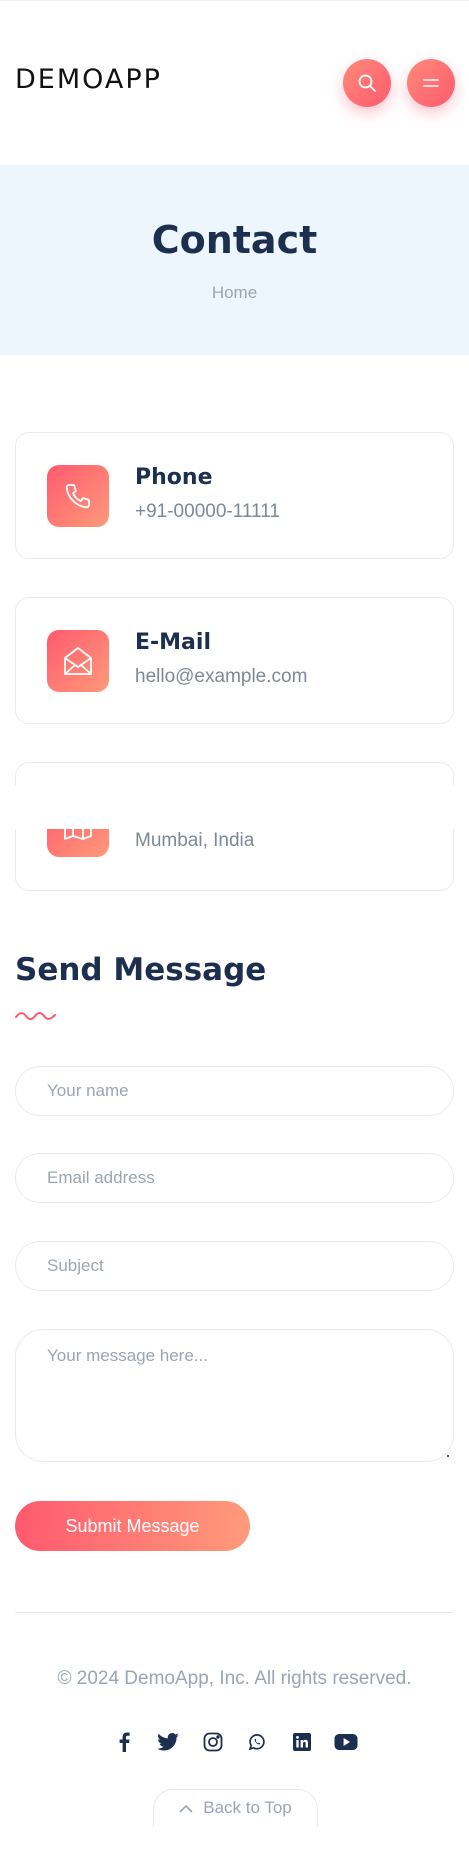 This screenshot has width=469, height=1870. Describe the element at coordinates (235, 1742) in the screenshot. I see `social-links` at that location.